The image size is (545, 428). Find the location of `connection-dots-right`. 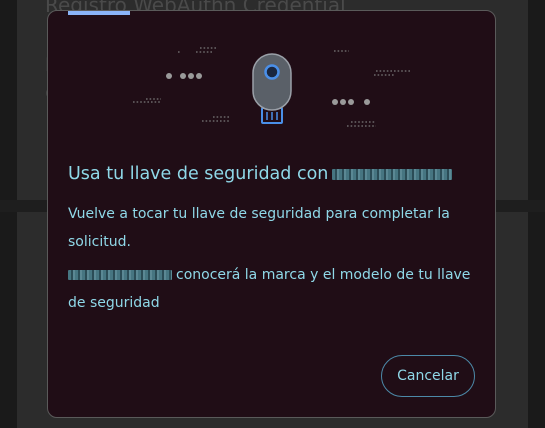

connection-dots-right is located at coordinates (351, 102).